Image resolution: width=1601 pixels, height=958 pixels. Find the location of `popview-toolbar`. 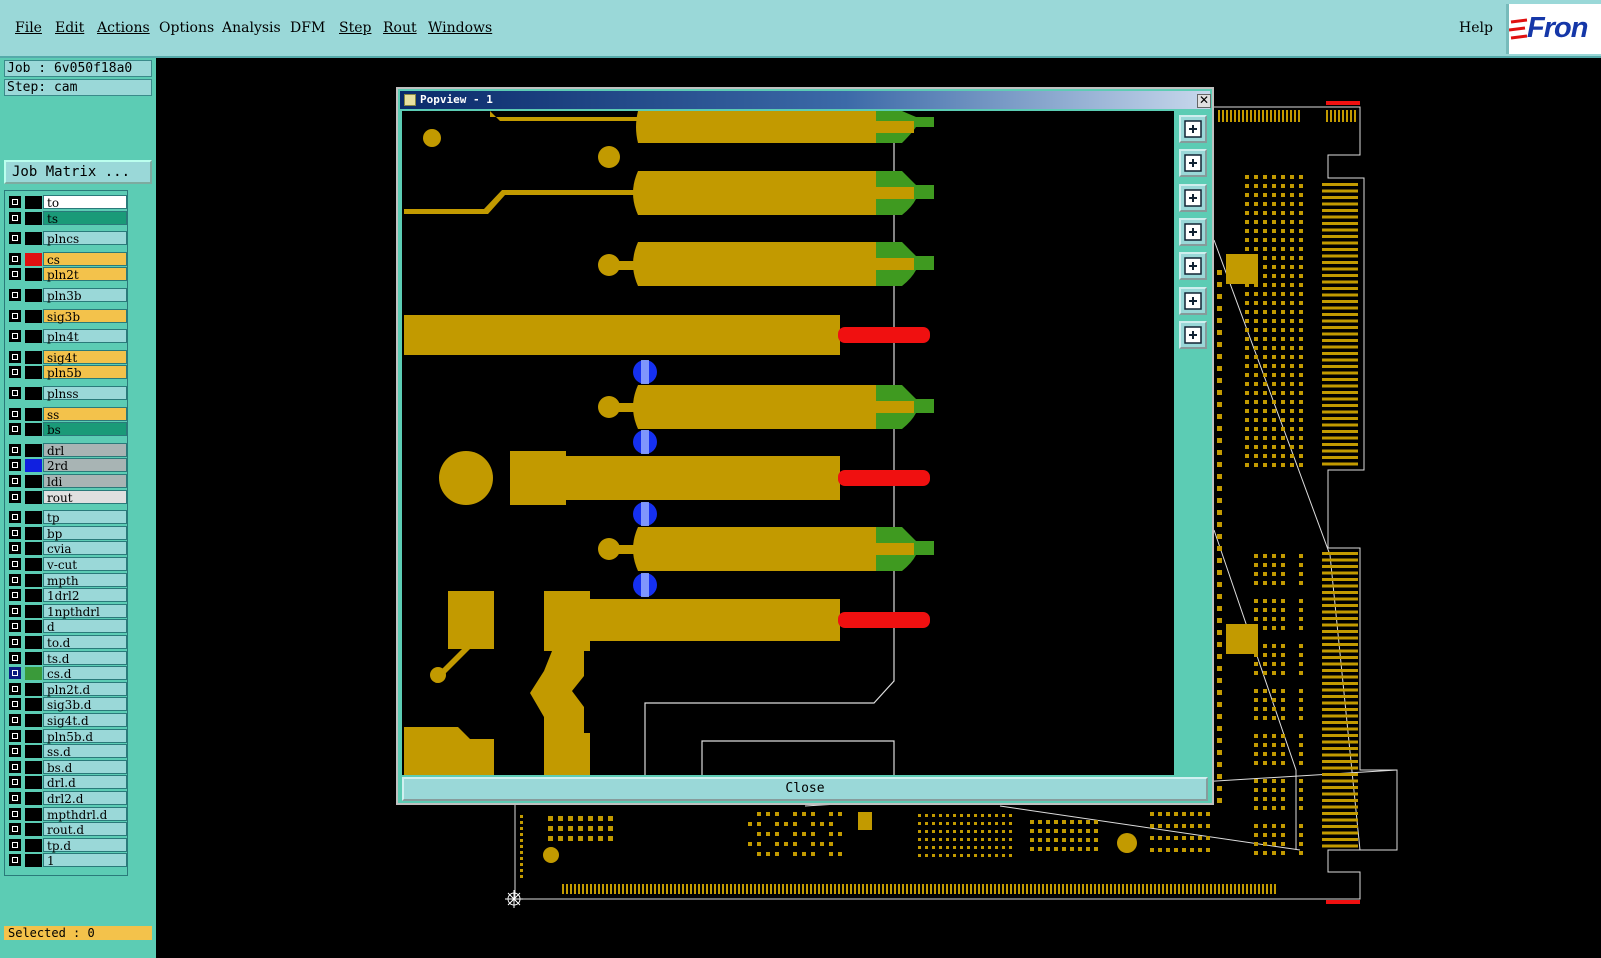

popview-toolbar is located at coordinates (1193, 443).